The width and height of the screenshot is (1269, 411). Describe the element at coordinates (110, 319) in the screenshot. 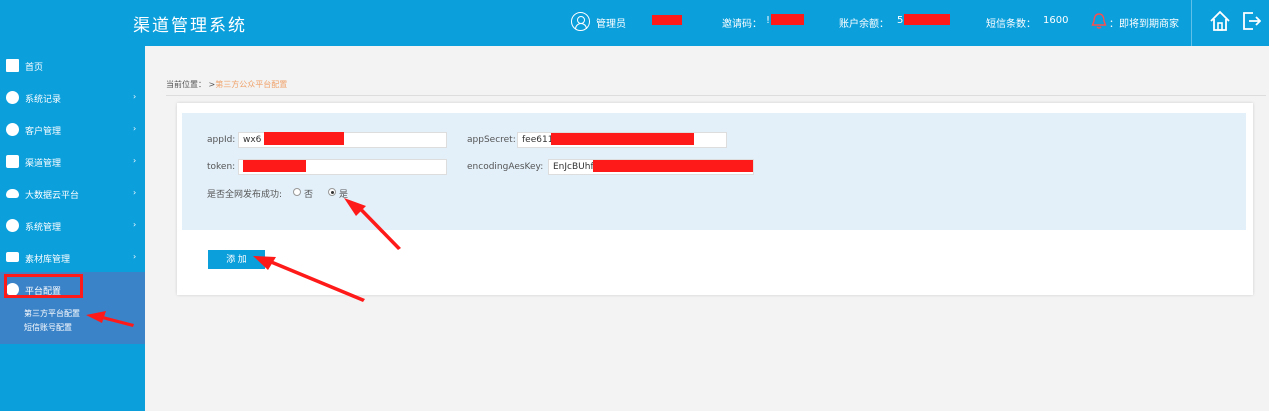

I see `arrow-to-third-party-subitem` at that location.